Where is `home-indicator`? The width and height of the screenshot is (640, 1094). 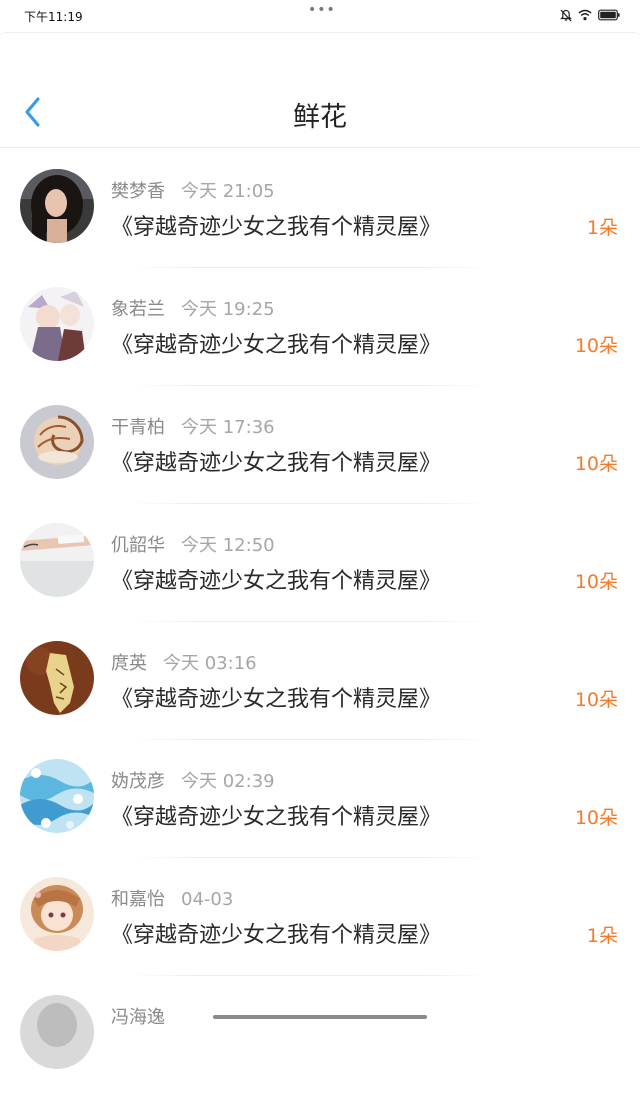
home-indicator is located at coordinates (320, 1017).